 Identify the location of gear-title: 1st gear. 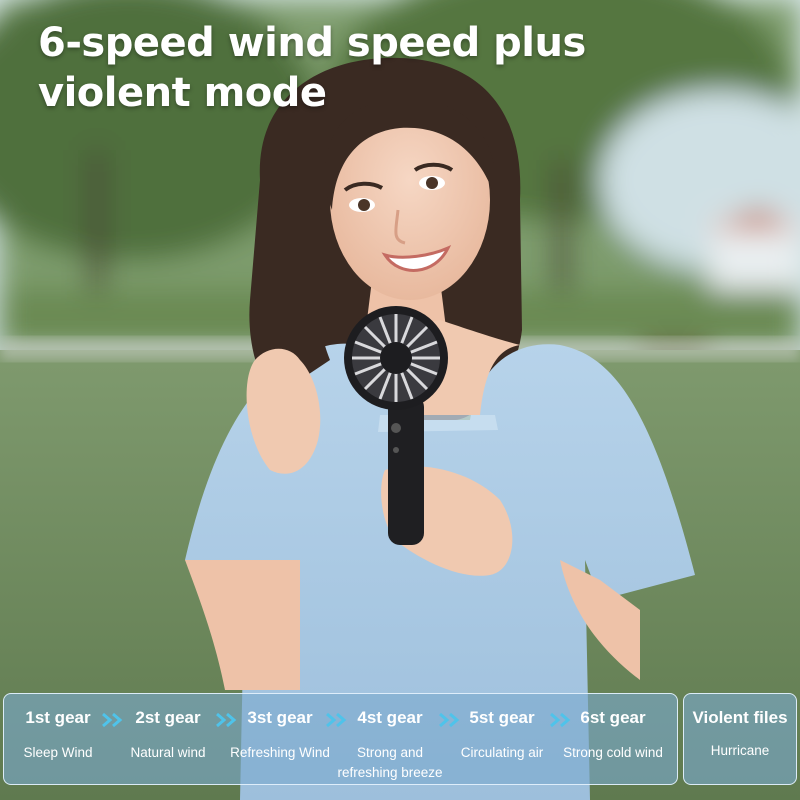
(58, 717).